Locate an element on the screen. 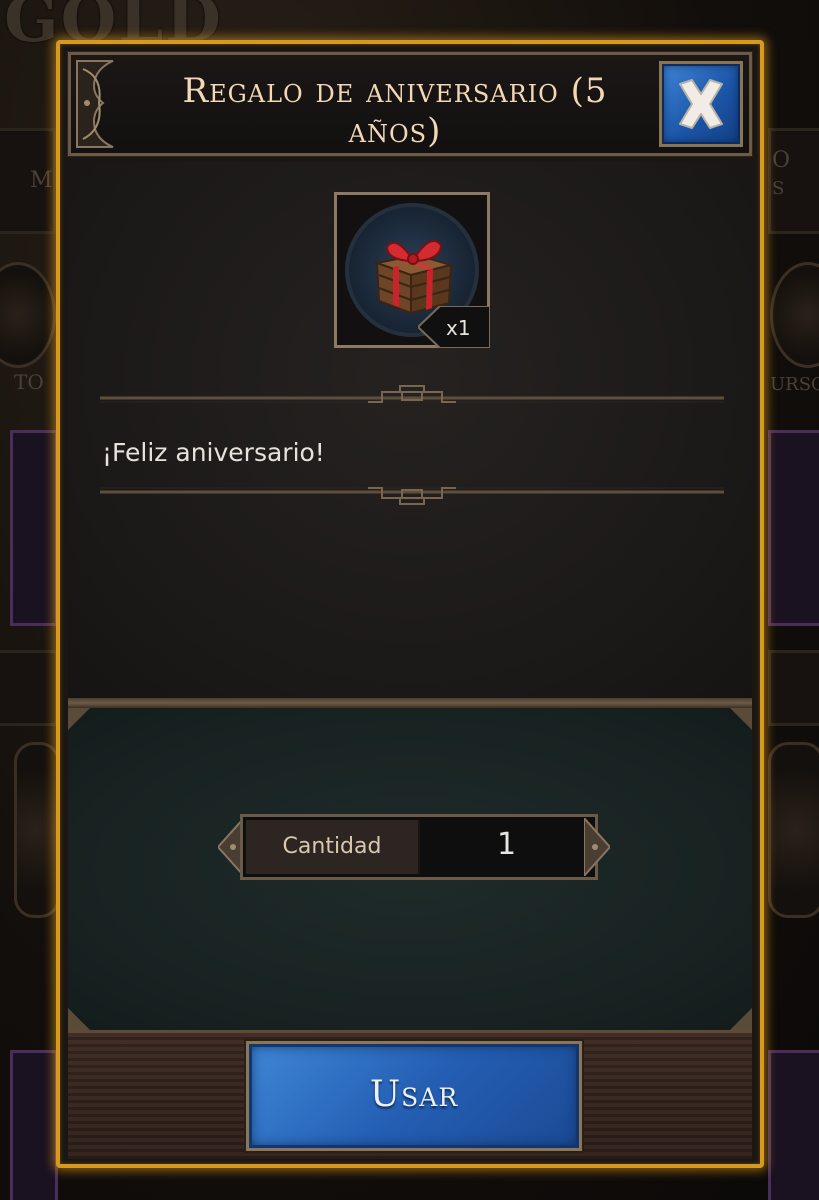  close-button is located at coordinates (701, 104).